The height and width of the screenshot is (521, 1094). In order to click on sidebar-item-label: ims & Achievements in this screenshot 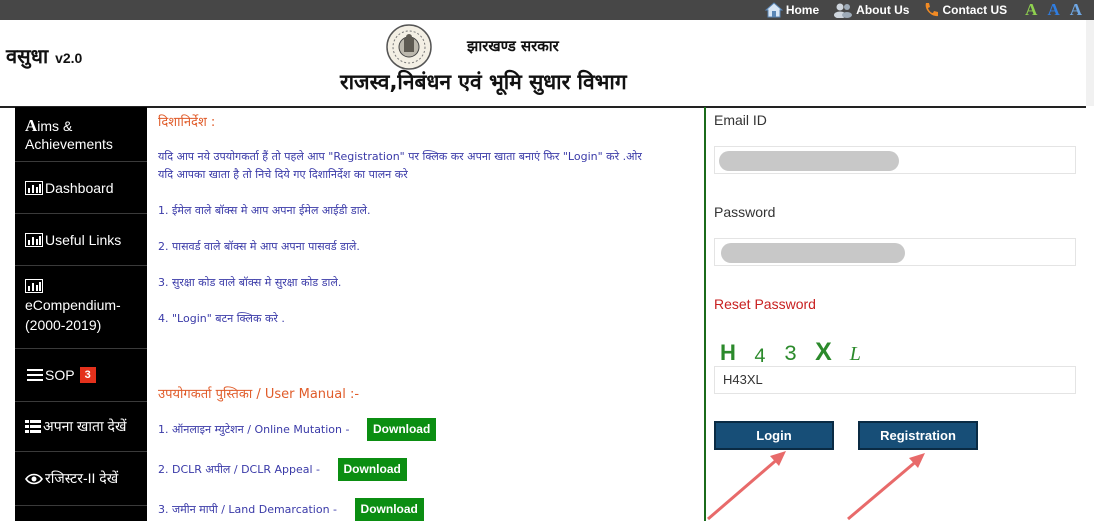, I will do `click(69, 135)`.